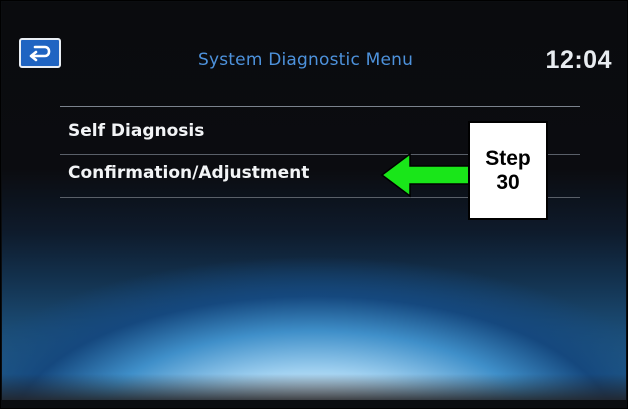 The width and height of the screenshot is (628, 409). Describe the element at coordinates (306, 60) in the screenshot. I see `page-title: System Diagnostic Menu` at that location.